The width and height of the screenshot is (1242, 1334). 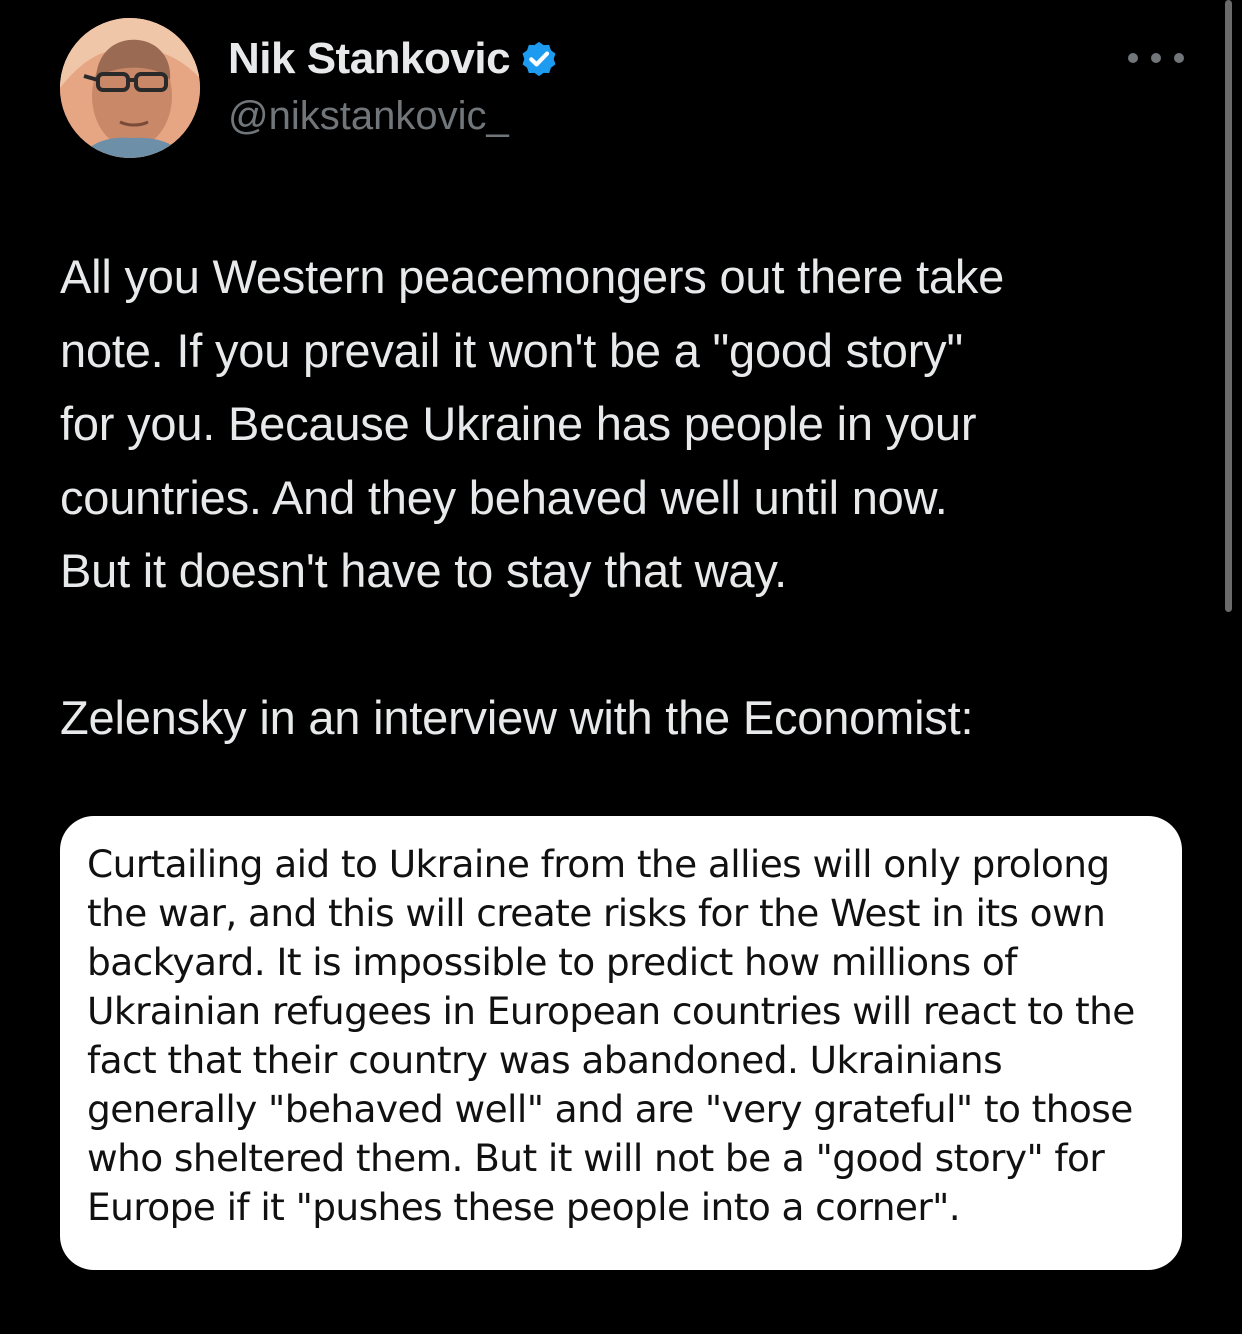 I want to click on avatar, so click(x=130, y=88).